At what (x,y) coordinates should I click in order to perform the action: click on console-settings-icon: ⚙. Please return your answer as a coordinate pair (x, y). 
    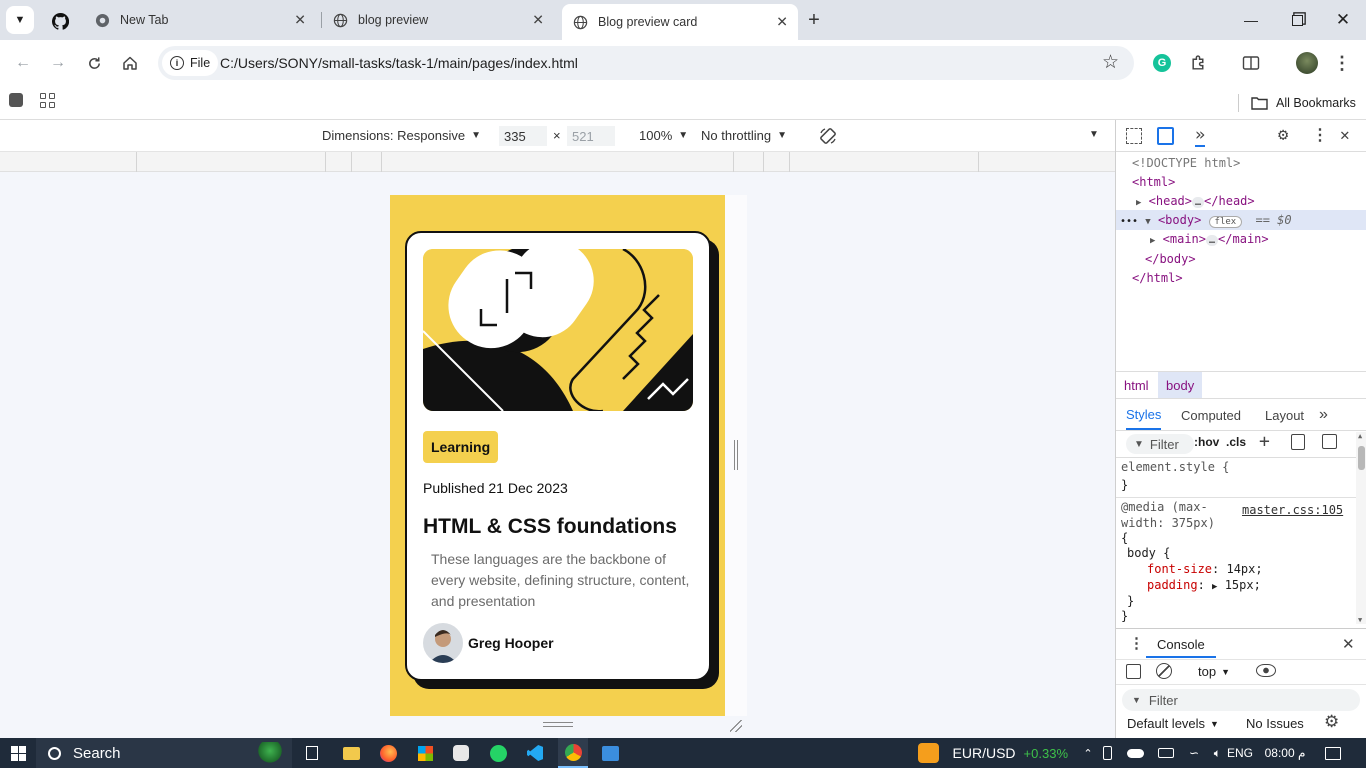
    Looking at the image, I should click on (1331, 722).